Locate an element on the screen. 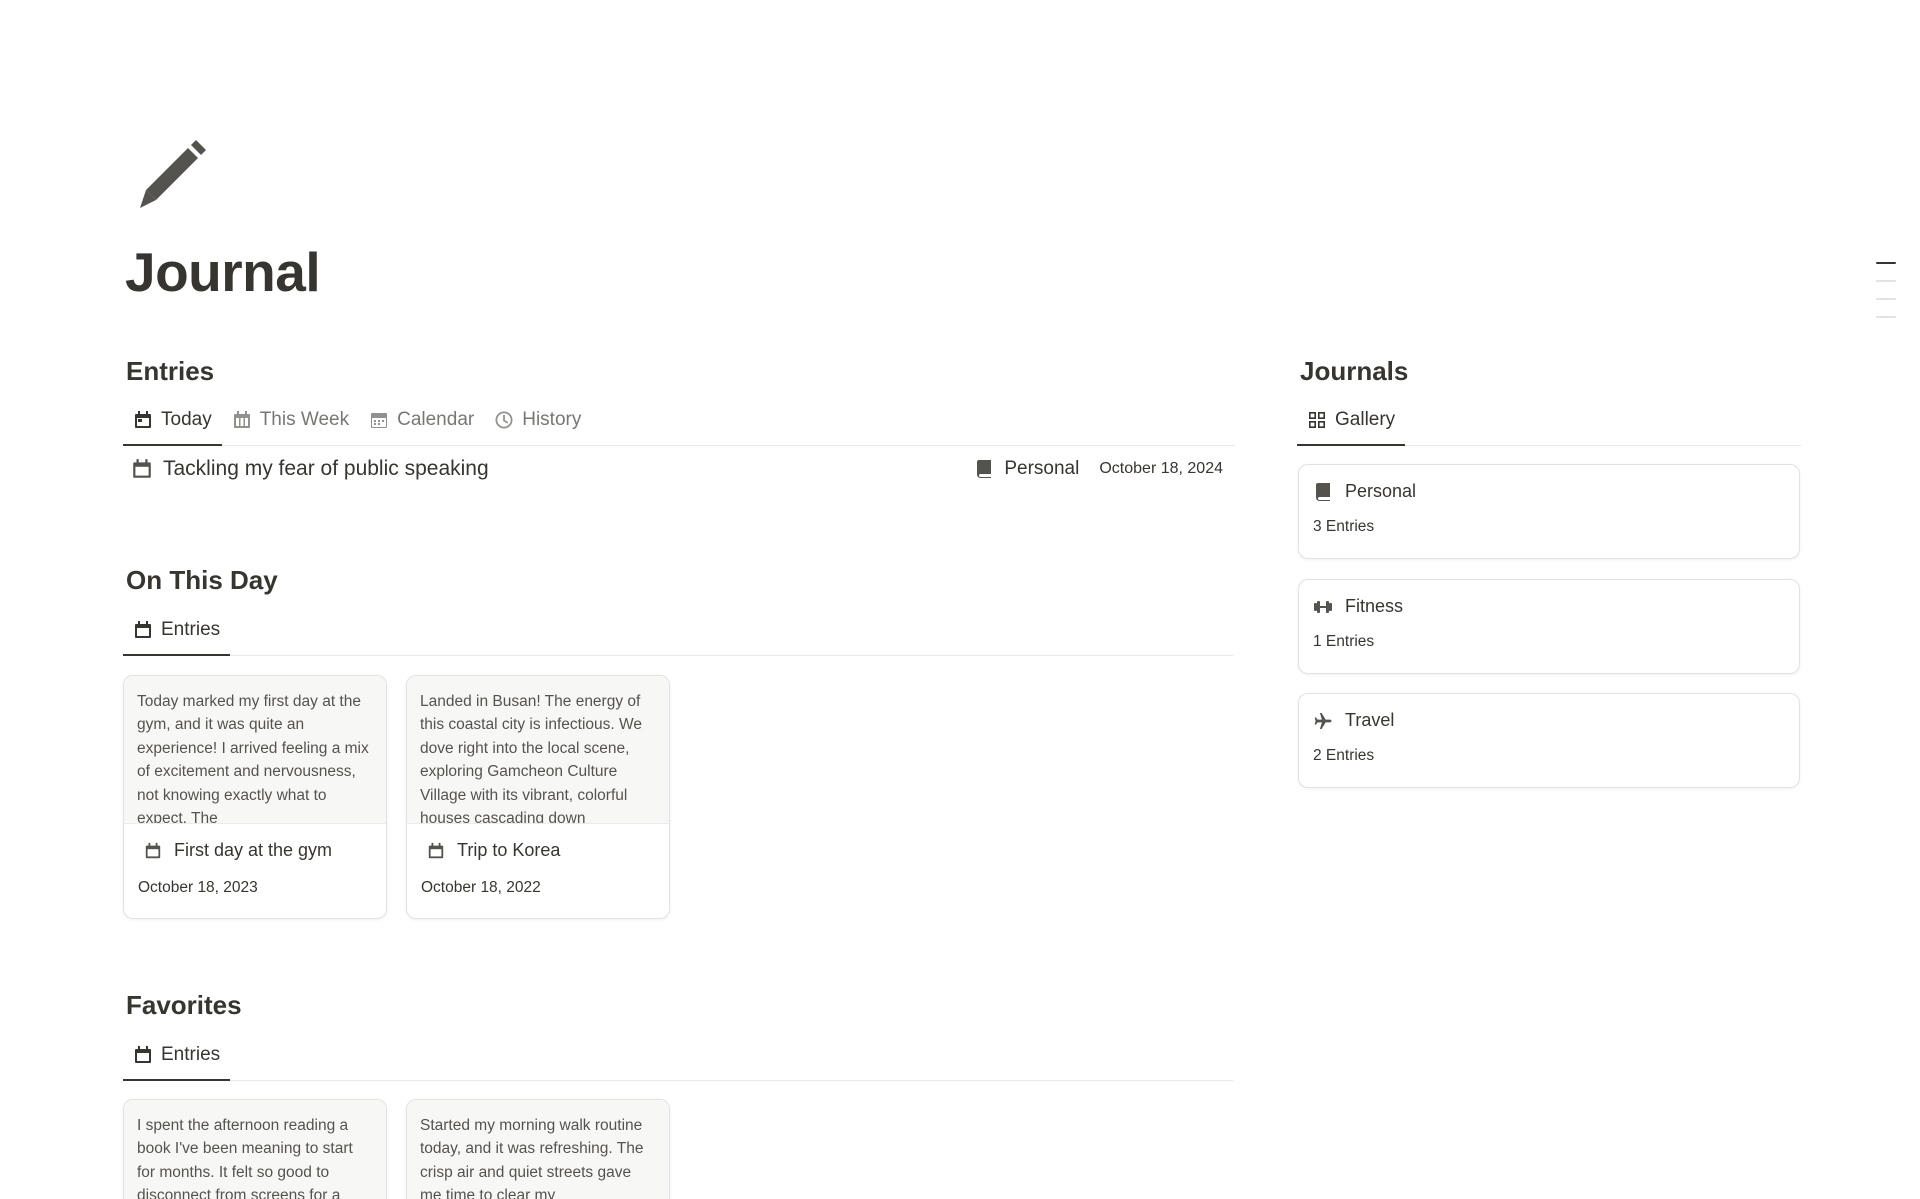  tab-label: History is located at coordinates (552, 419).